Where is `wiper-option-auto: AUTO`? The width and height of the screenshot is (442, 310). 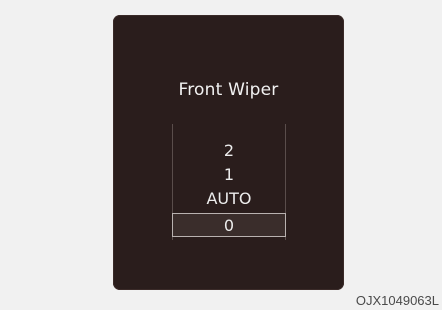
wiper-option-auto: AUTO is located at coordinates (229, 199).